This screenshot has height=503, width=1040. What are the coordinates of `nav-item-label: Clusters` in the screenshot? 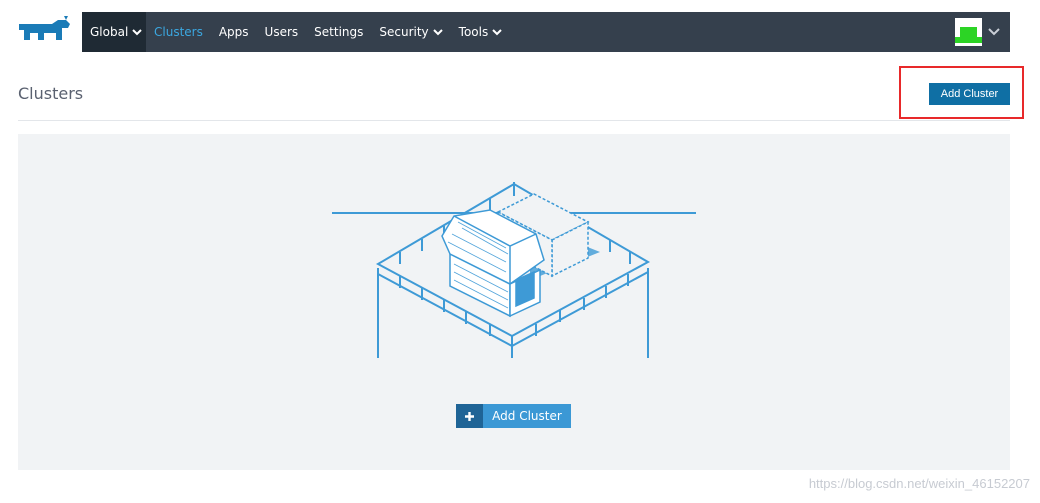 It's located at (178, 32).